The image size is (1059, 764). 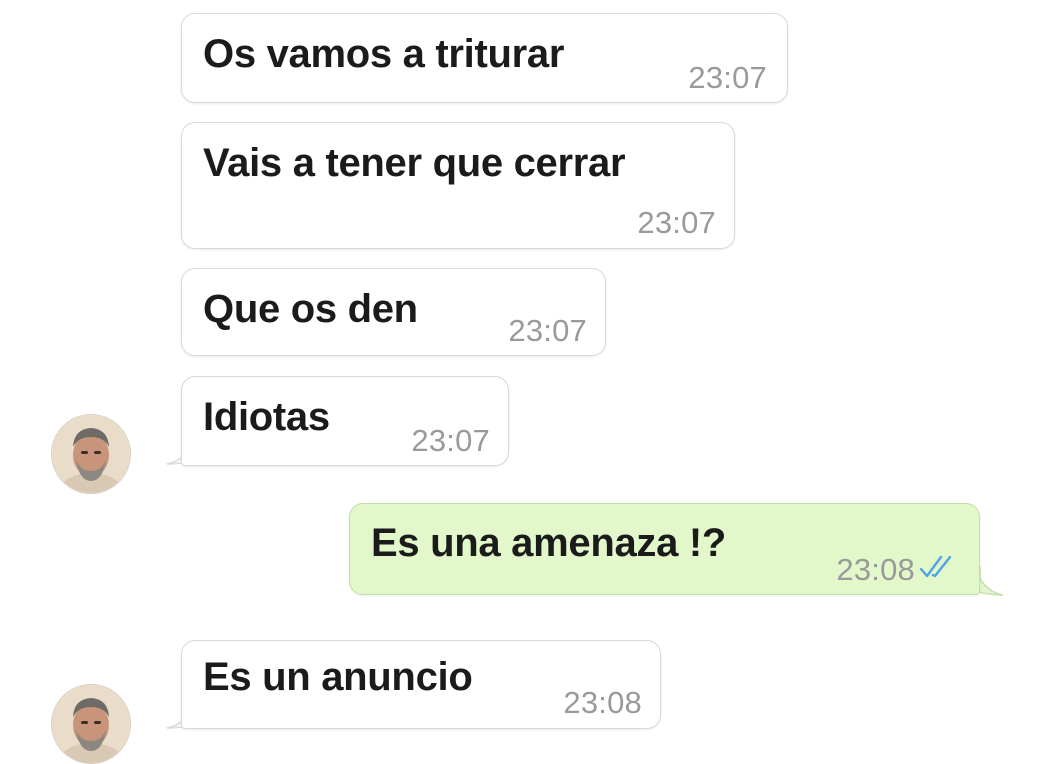 What do you see at coordinates (345, 421) in the screenshot?
I see `incoming-message-bubble: Idiotas 23:07` at bounding box center [345, 421].